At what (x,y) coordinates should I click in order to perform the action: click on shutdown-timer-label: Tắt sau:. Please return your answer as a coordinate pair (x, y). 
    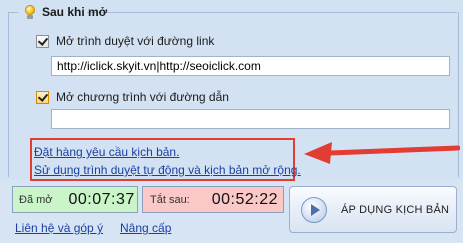
    Looking at the image, I should click on (170, 199).